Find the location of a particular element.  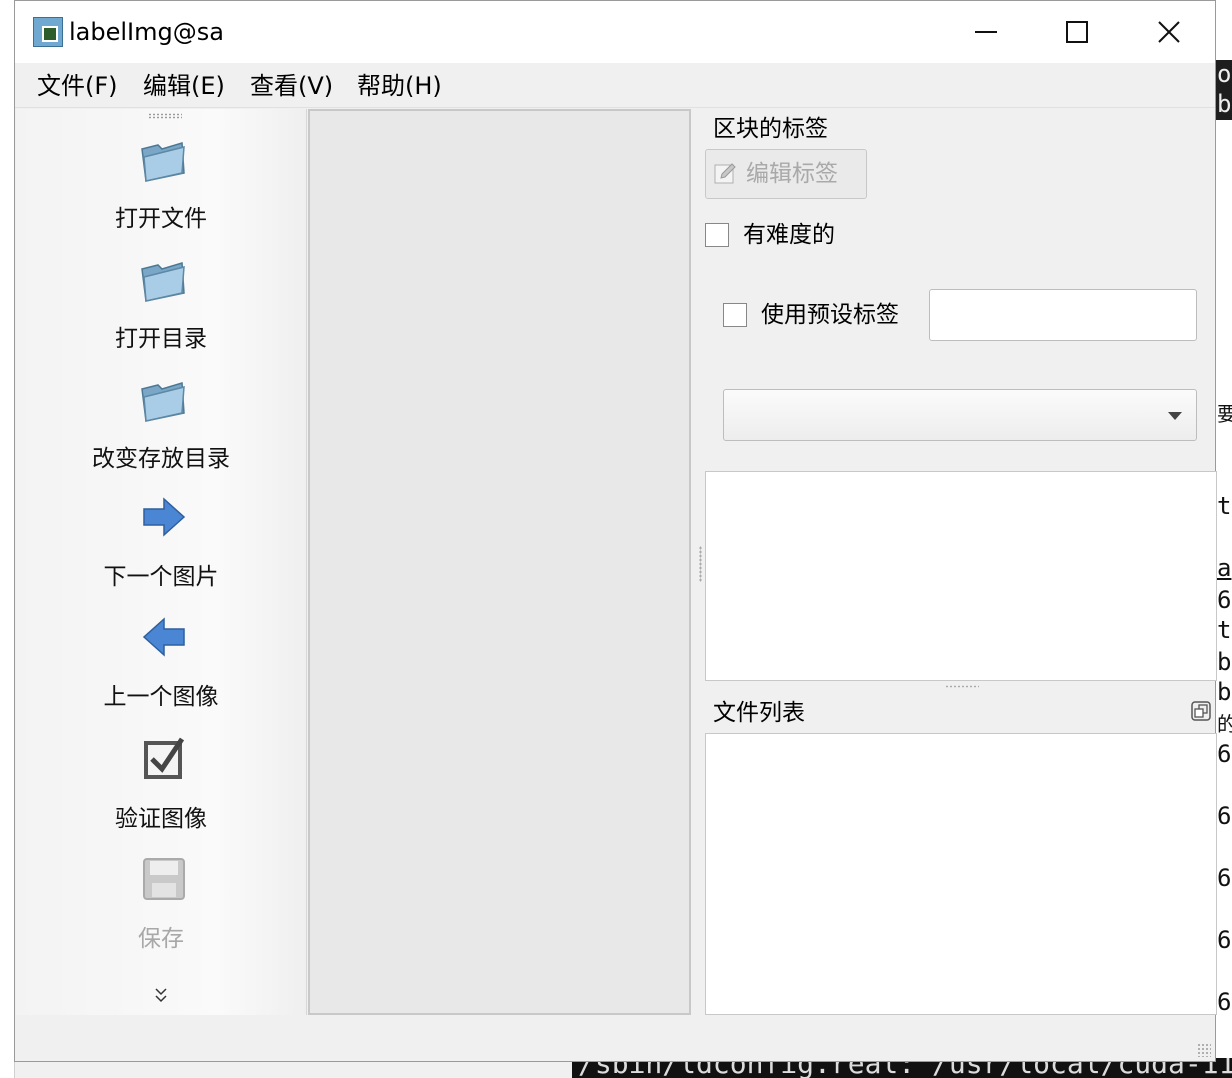

open-file-button: 打开文件 is located at coordinates (161, 193).